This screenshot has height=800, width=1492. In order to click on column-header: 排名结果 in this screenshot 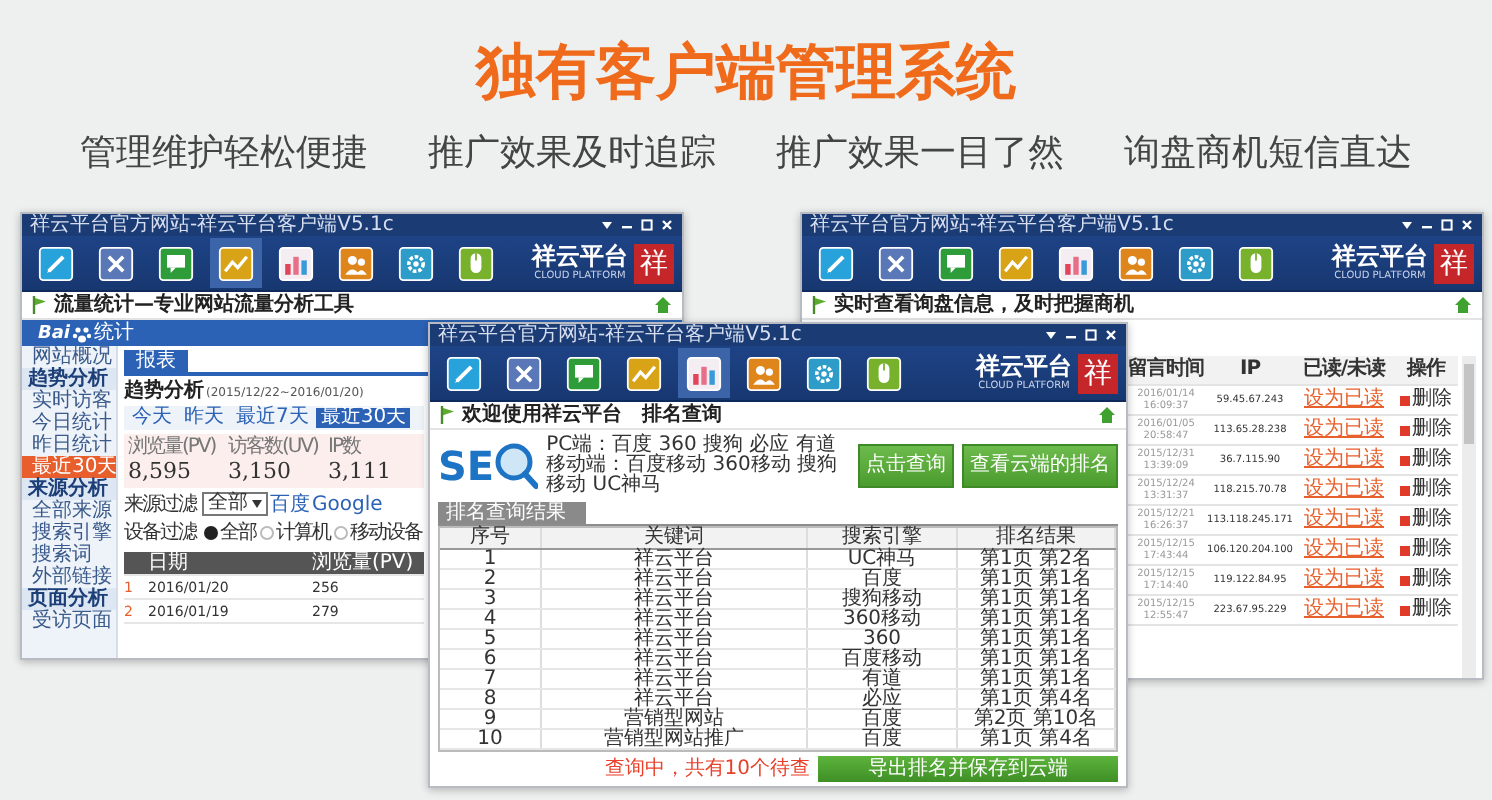, I will do `click(1037, 538)`.